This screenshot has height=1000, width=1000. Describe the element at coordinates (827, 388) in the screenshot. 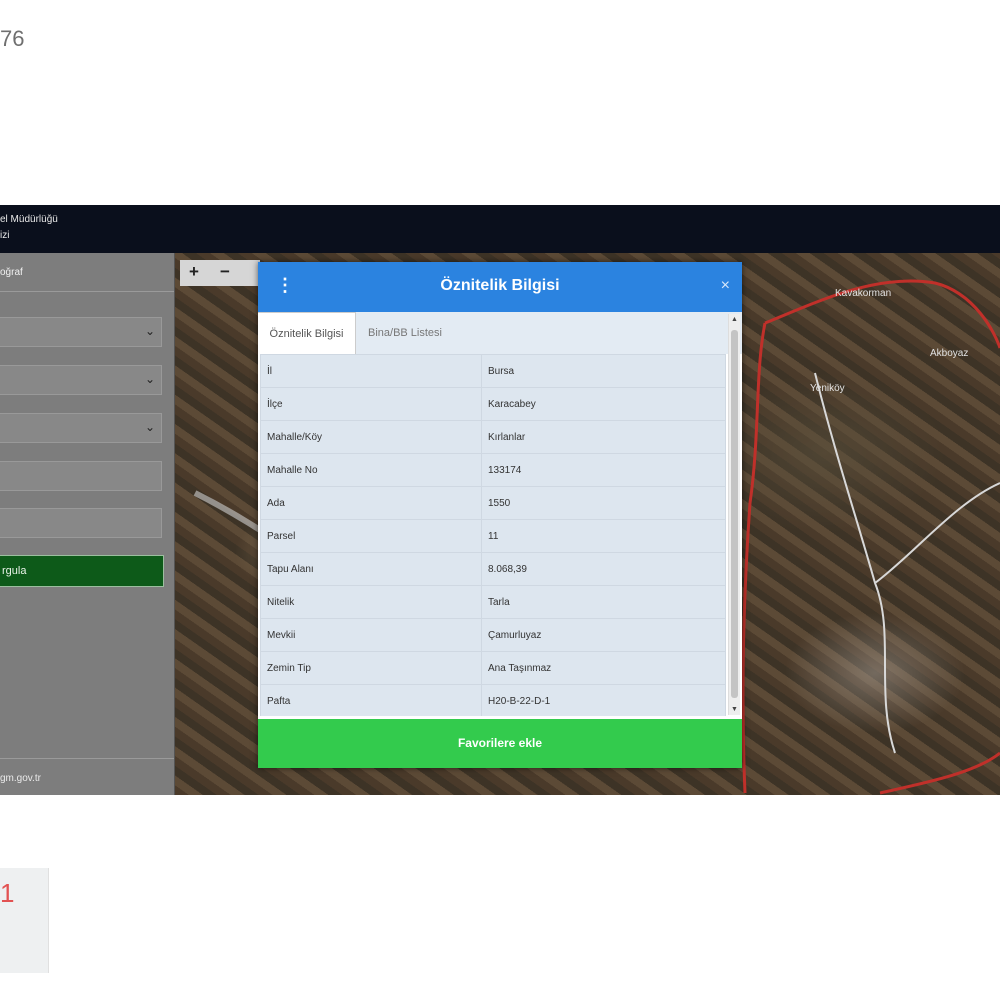

I see `map-place-label: Yeniköy` at that location.